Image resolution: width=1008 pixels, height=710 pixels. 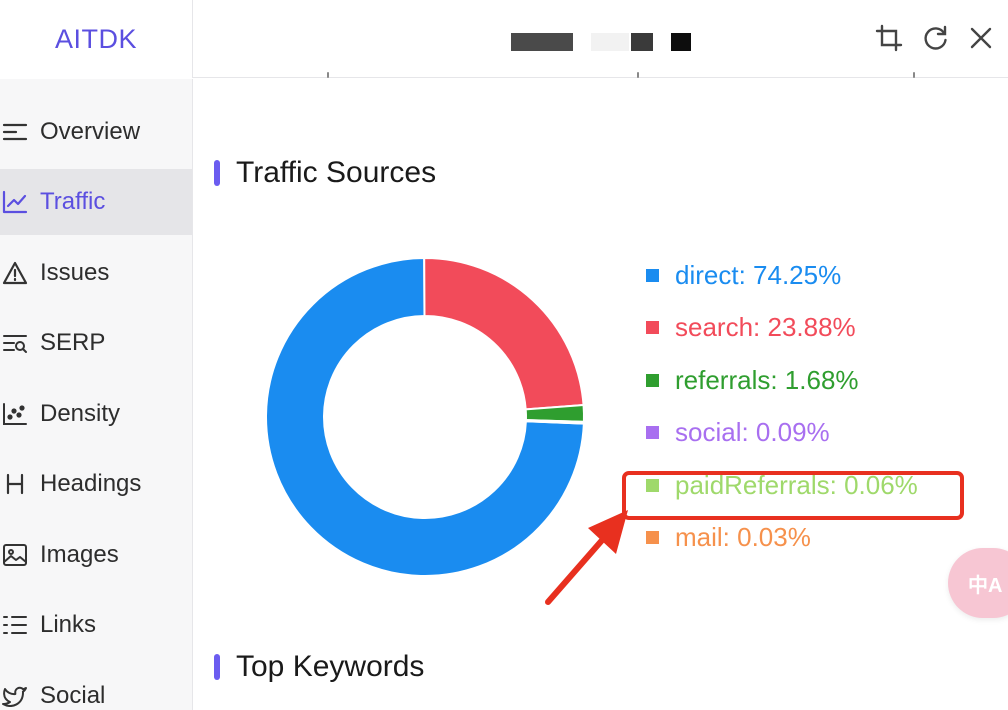 I want to click on line-chart-icon, so click(x=15, y=202).